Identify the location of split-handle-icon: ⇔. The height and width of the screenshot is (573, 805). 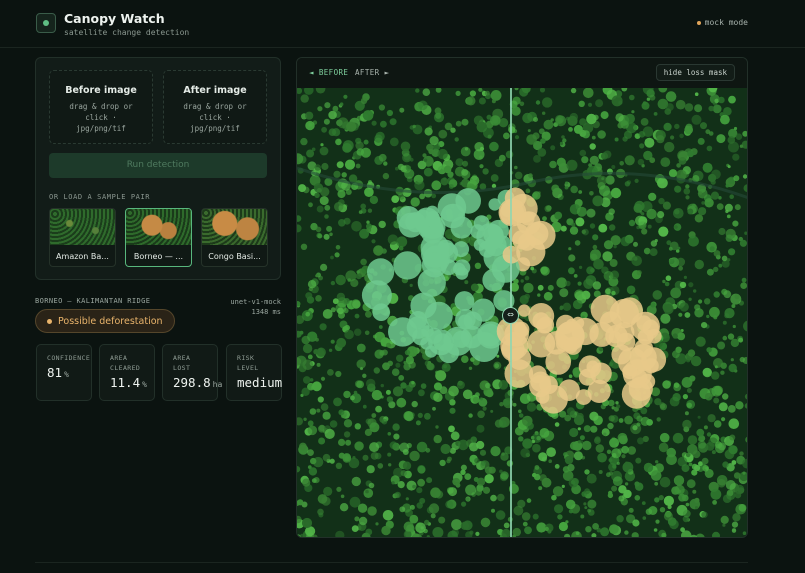
(510, 315).